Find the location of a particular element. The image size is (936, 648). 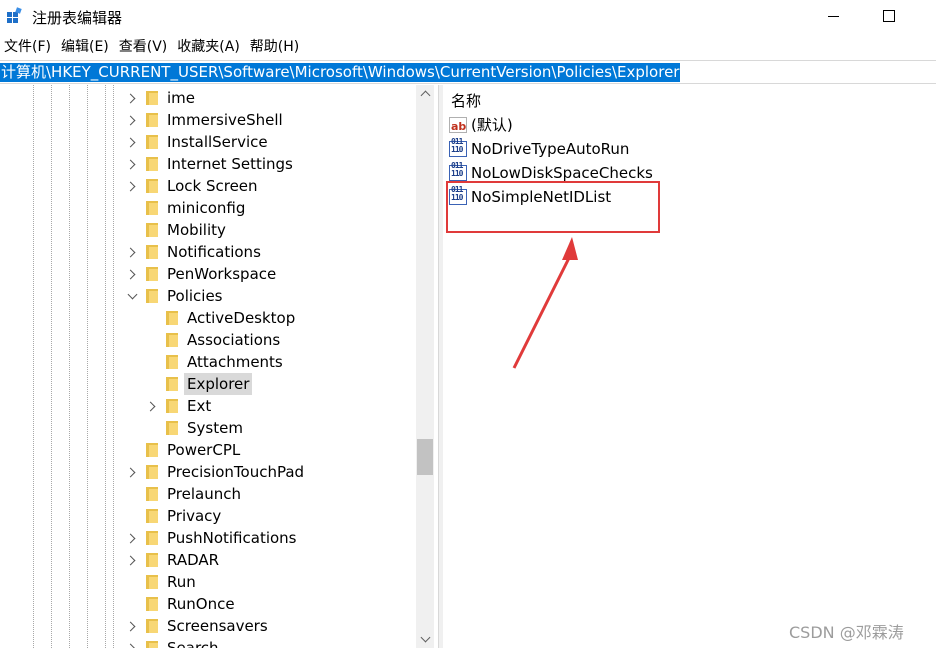

tree-node-label: Notifications is located at coordinates (214, 252).